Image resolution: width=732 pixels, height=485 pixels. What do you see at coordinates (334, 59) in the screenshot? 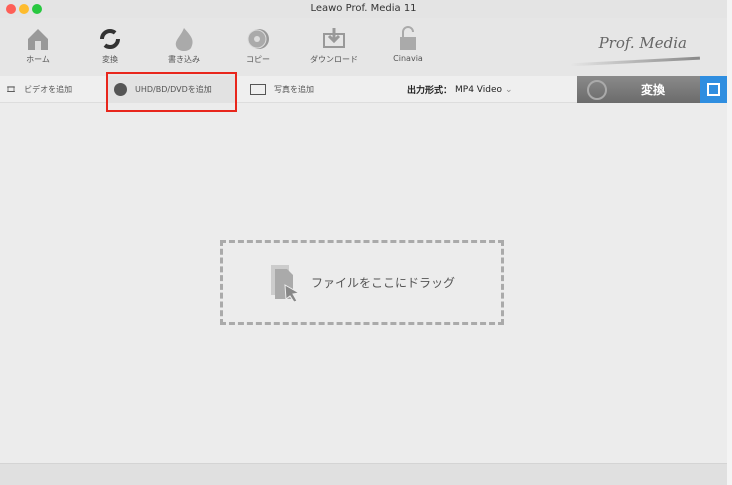
I see `tool-label: ダウンロード` at bounding box center [334, 59].